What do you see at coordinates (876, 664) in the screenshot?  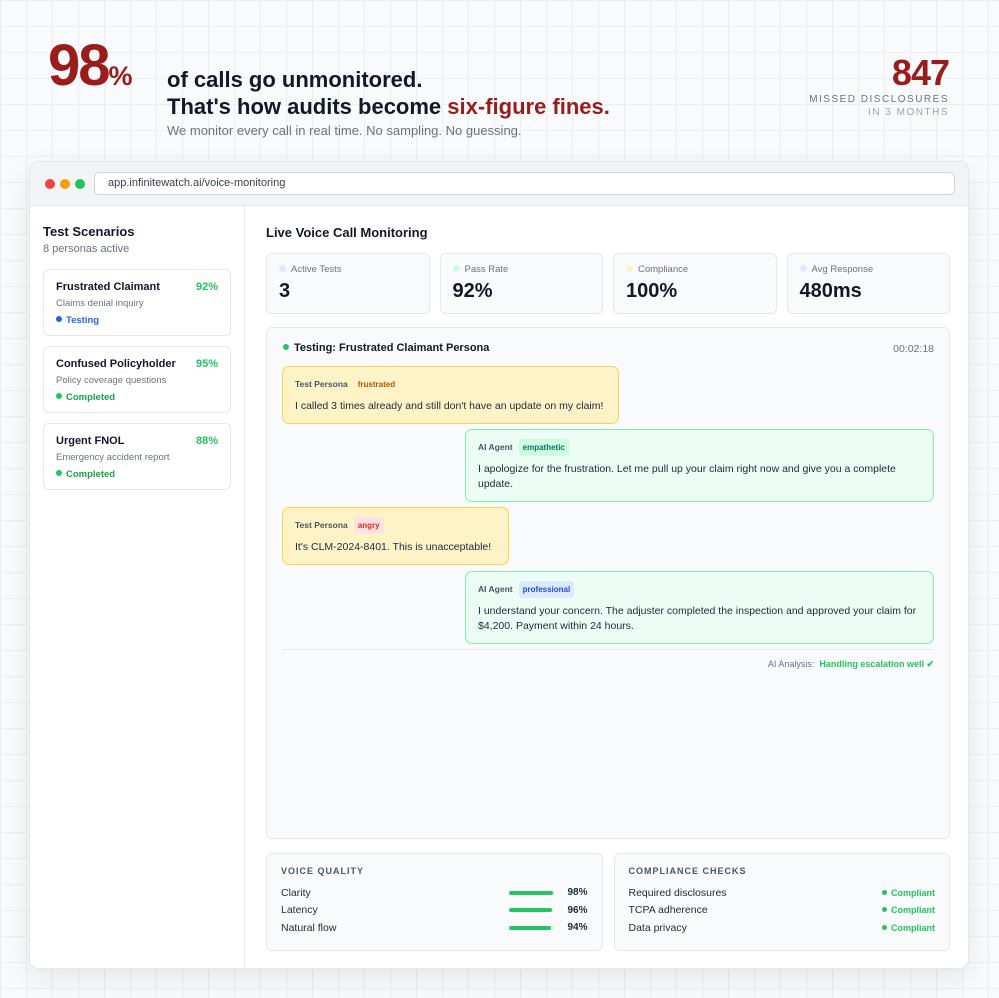 I see `ai-analysis-value: Handling escalation well ✔` at bounding box center [876, 664].